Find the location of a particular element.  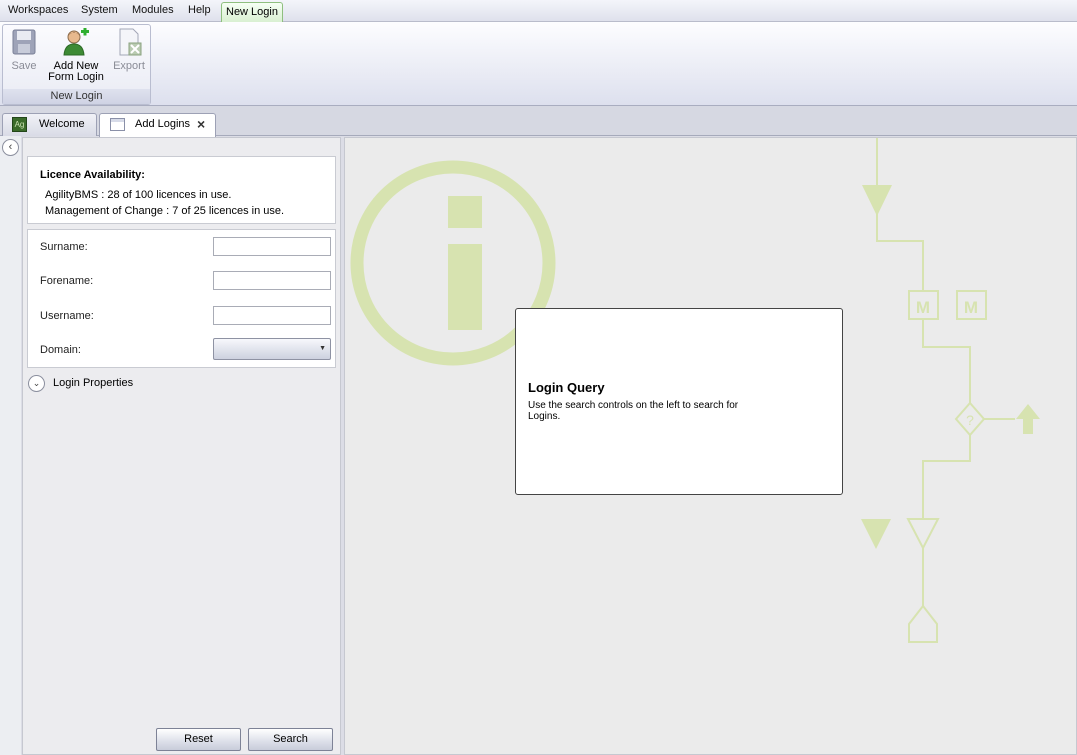

reset-button: Reset is located at coordinates (198, 739).